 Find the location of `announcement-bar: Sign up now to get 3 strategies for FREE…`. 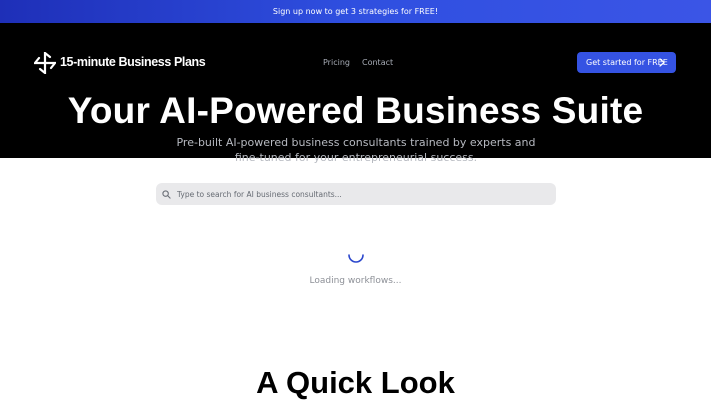

announcement-bar: Sign up now to get 3 strategies for FREE… is located at coordinates (355, 11).